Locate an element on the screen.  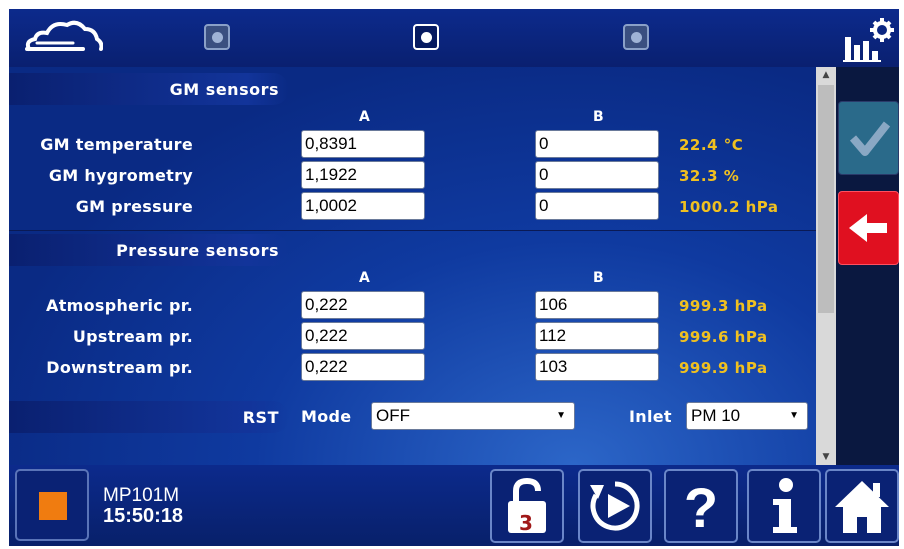
gm-temperature-b-field: 0 is located at coordinates (597, 144).